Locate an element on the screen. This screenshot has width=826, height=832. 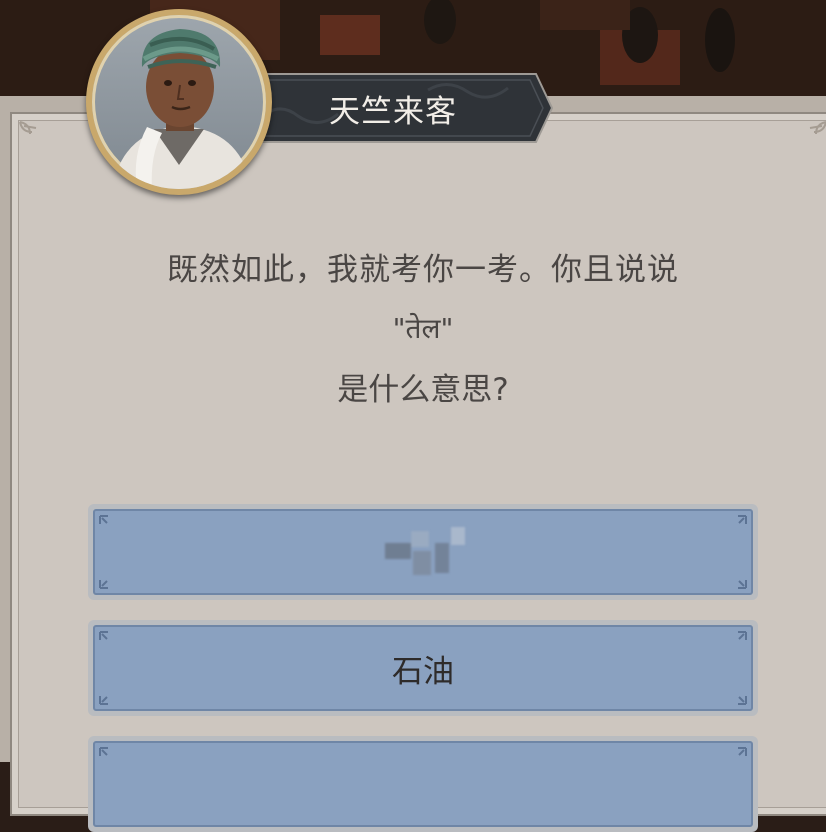
answer-option-2: 石油 is located at coordinates (423, 668).